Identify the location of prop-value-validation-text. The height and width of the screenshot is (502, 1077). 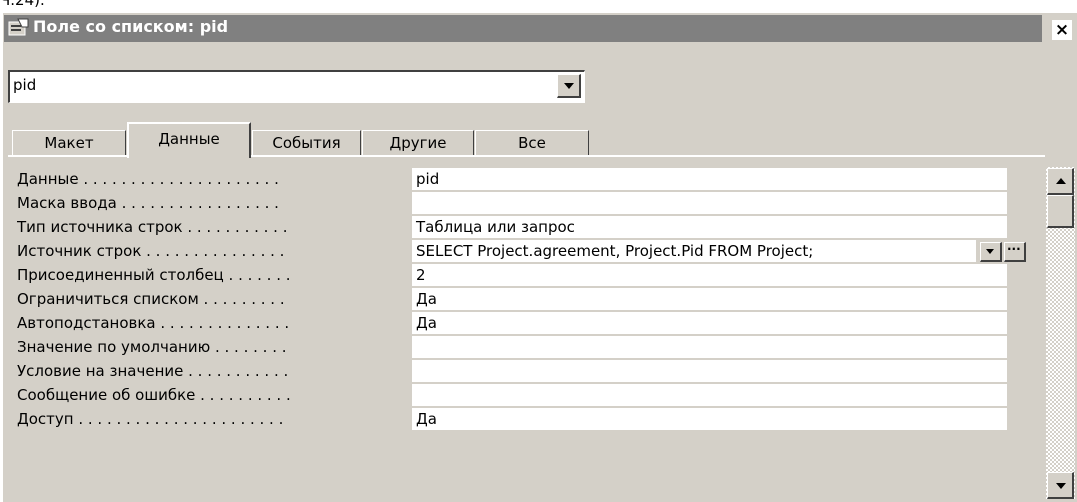
(709, 395).